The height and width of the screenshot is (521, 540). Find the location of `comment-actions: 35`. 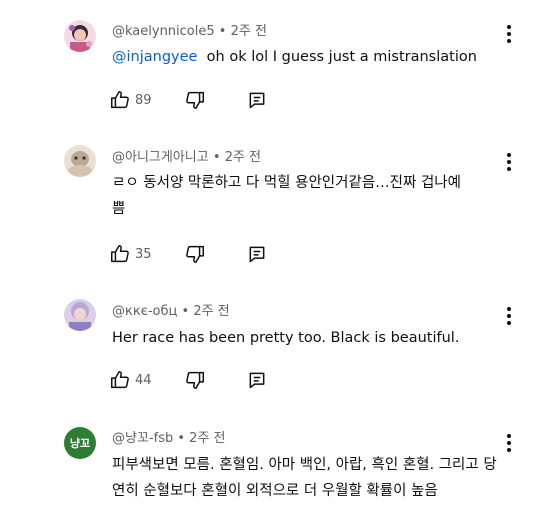

comment-actions: 35 is located at coordinates (188, 254).